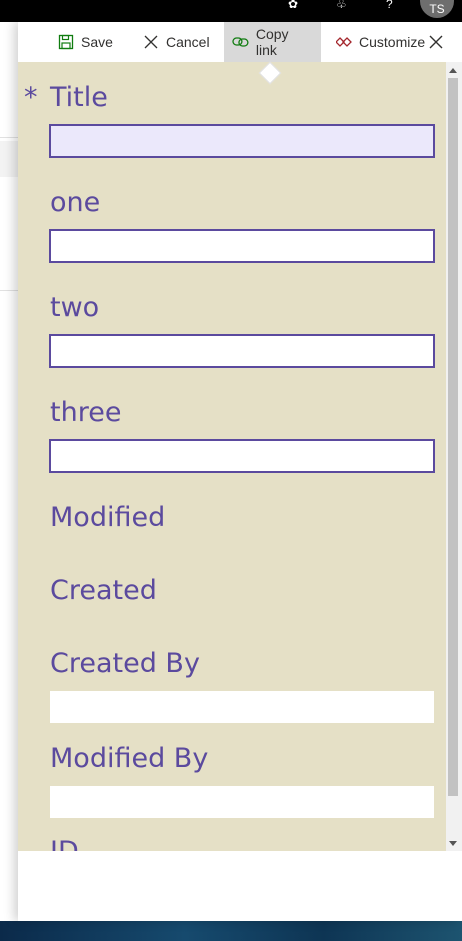  I want to click on field-label-one: one, so click(75, 202).